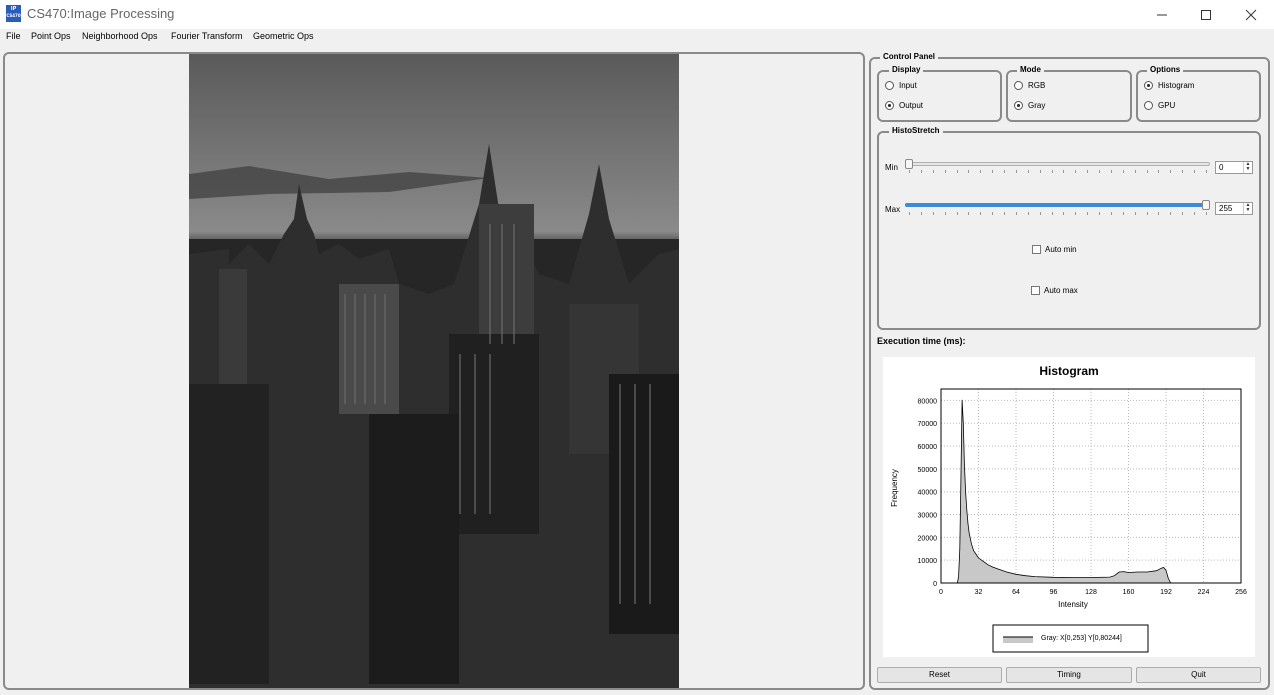 The image size is (1274, 695). Describe the element at coordinates (1030, 69) in the screenshot. I see `mode-group-title: Mode` at that location.